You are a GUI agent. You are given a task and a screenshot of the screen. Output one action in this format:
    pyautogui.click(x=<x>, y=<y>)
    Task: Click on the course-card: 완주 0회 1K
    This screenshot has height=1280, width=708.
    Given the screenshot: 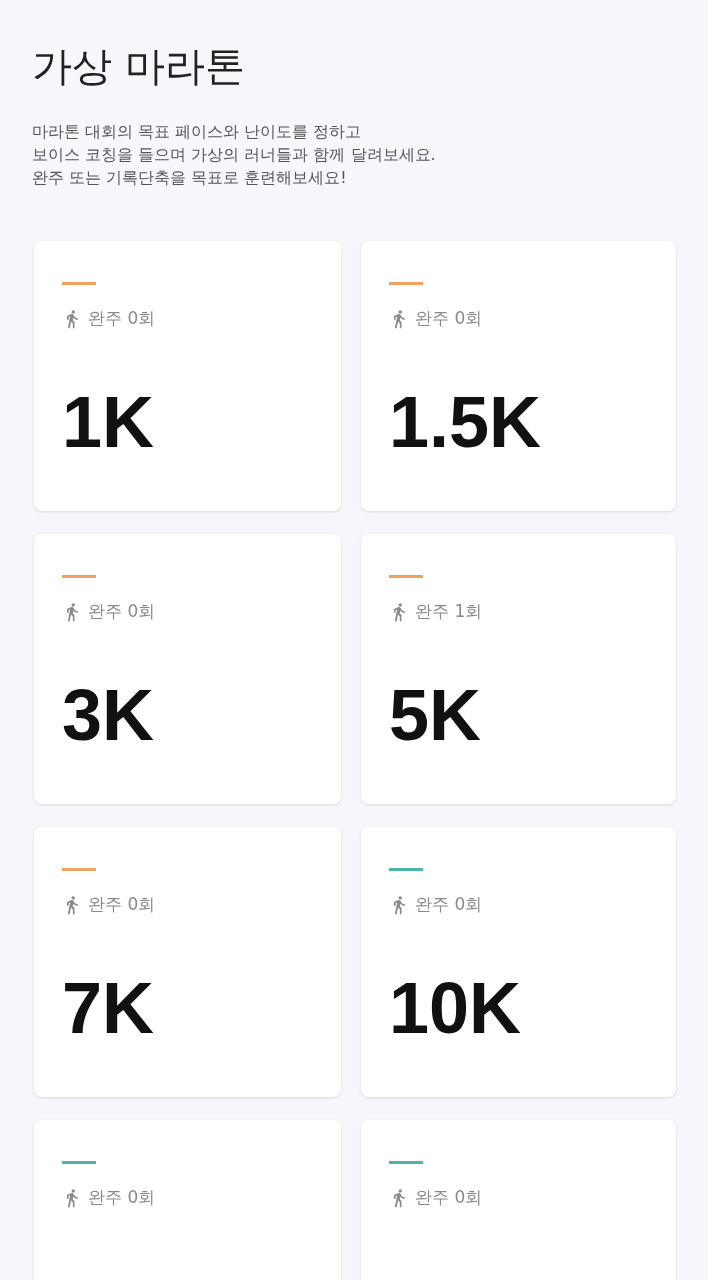 What is the action you would take?
    pyautogui.click(x=187, y=376)
    